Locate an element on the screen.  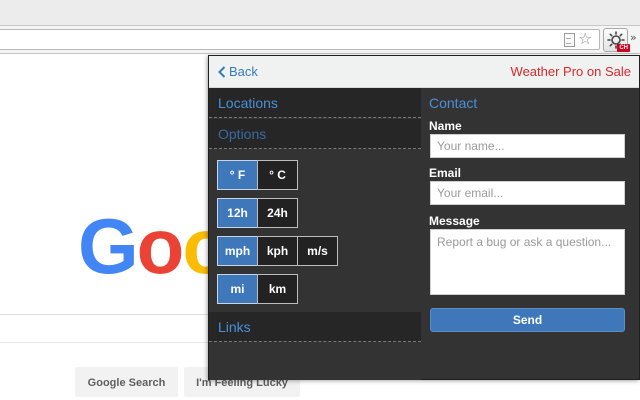
chevron-left-icon is located at coordinates (222, 72).